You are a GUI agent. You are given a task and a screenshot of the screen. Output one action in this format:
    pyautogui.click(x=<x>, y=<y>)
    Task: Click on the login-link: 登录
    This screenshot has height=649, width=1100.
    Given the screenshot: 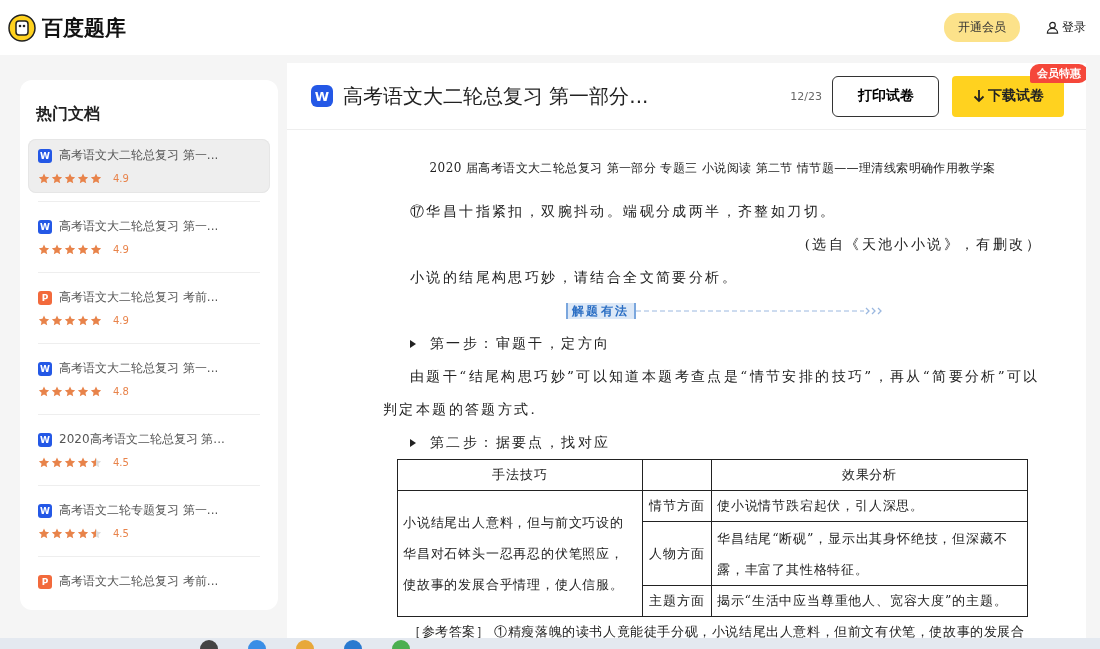 What is the action you would take?
    pyautogui.click(x=1066, y=27)
    